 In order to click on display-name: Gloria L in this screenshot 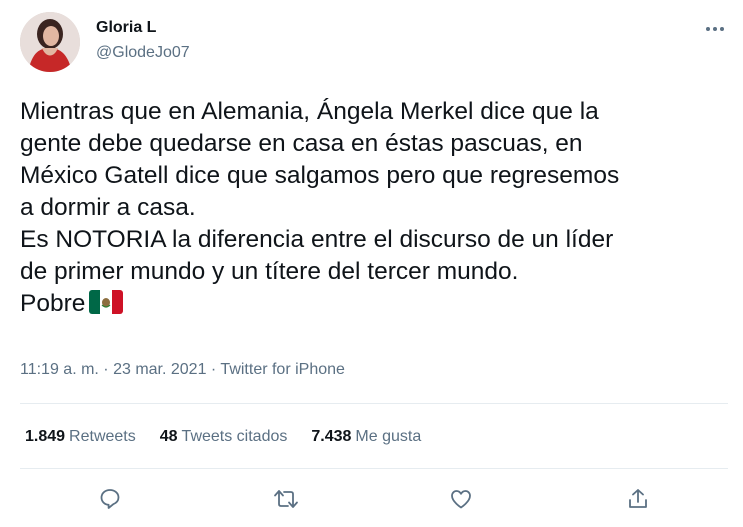, I will do `click(126, 28)`.